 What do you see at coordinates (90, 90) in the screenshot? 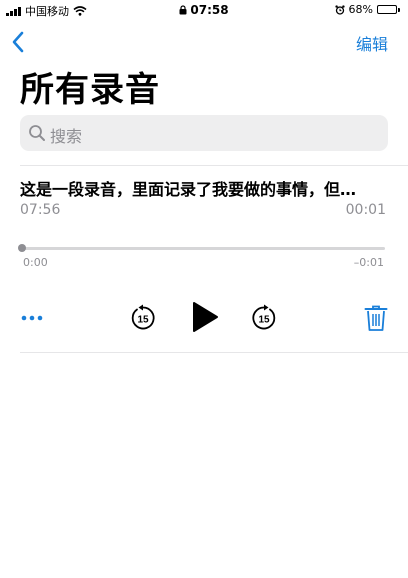
I see `page-title: 所有录音` at bounding box center [90, 90].